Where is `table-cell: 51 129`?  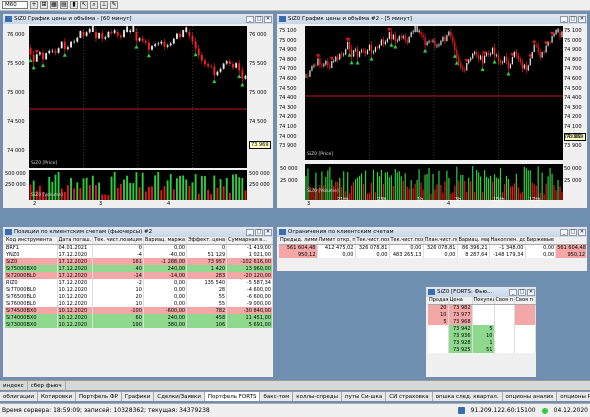
table-cell: 51 129 is located at coordinates (207, 254).